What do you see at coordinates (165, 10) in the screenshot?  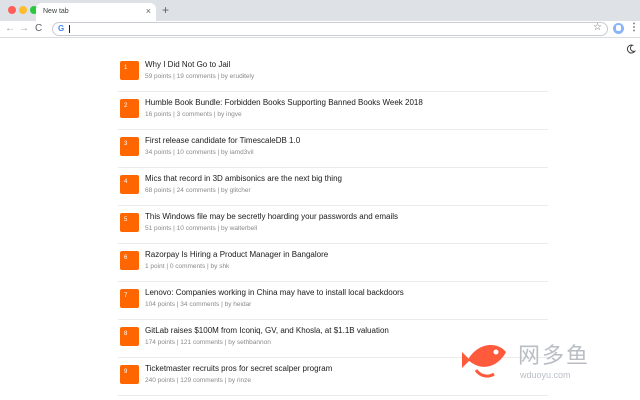 I see `new-tab-button: +` at bounding box center [165, 10].